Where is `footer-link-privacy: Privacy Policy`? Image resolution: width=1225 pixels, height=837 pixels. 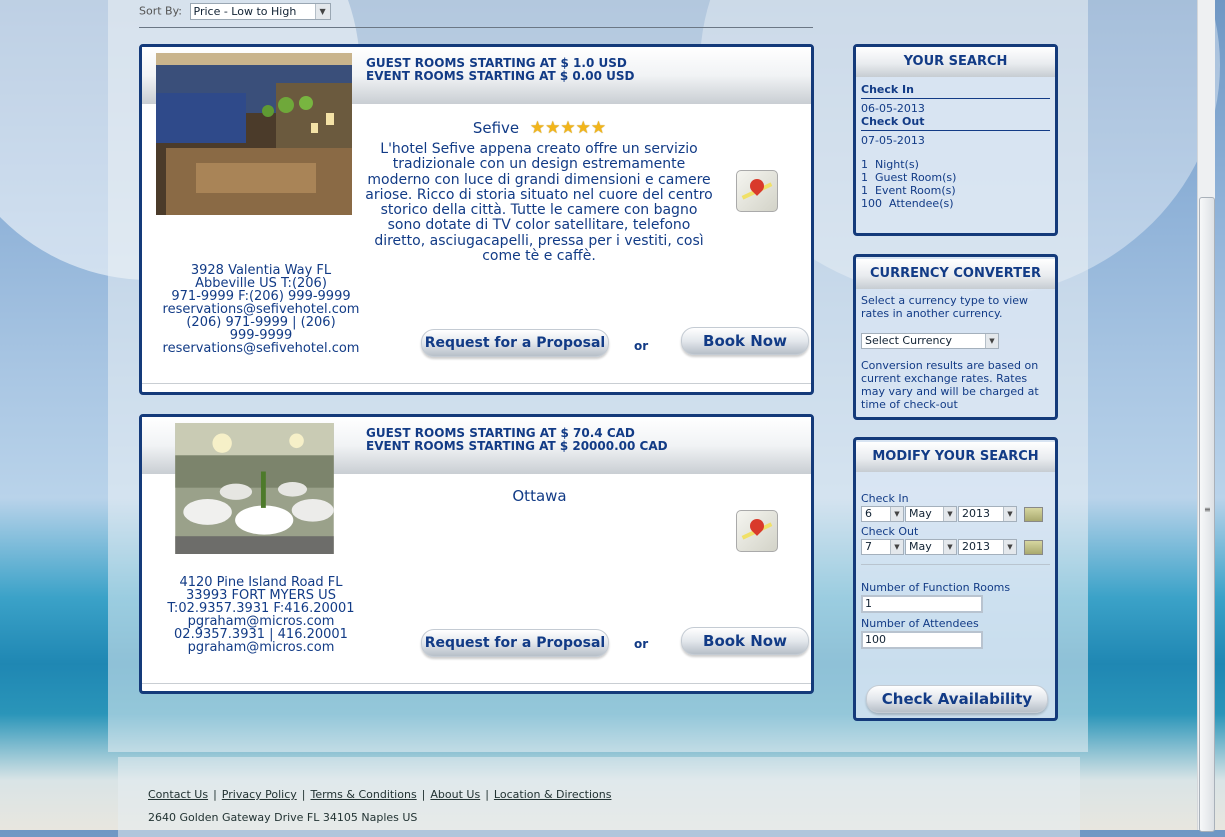
footer-link-privacy: Privacy Policy is located at coordinates (259, 794).